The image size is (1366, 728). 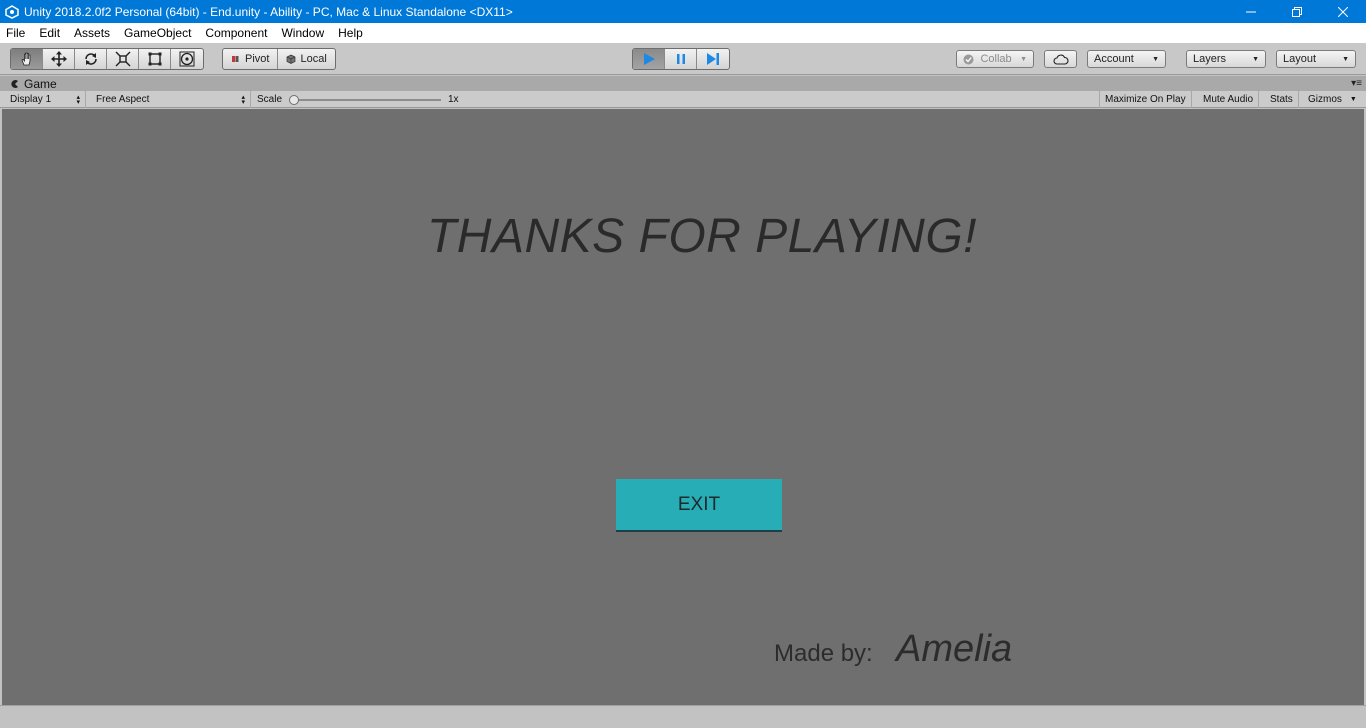 What do you see at coordinates (294, 100) in the screenshot?
I see `scale-slider-thumb` at bounding box center [294, 100].